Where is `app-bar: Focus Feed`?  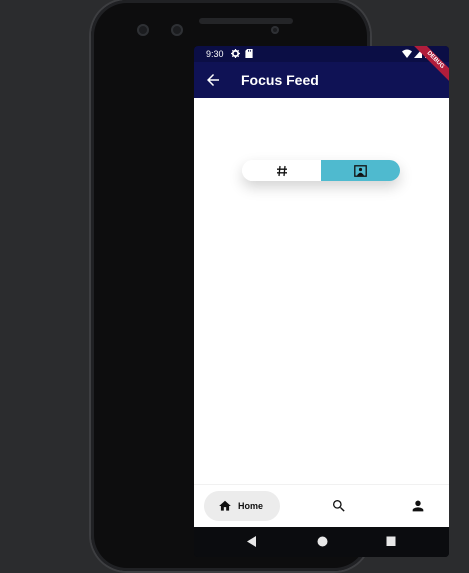 app-bar: Focus Feed is located at coordinates (321, 80).